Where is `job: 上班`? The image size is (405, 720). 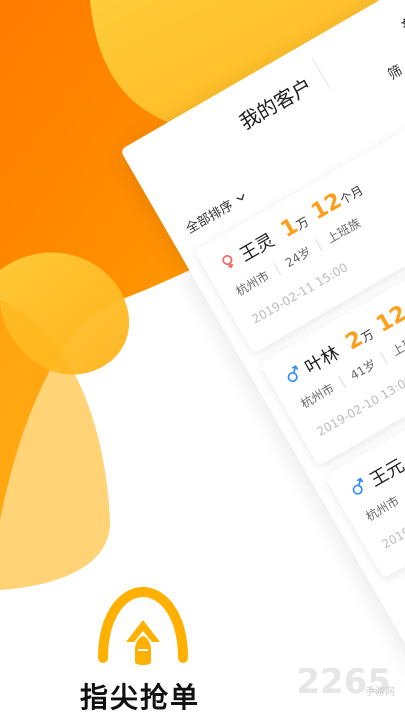
job: 上班 is located at coordinates (397, 346).